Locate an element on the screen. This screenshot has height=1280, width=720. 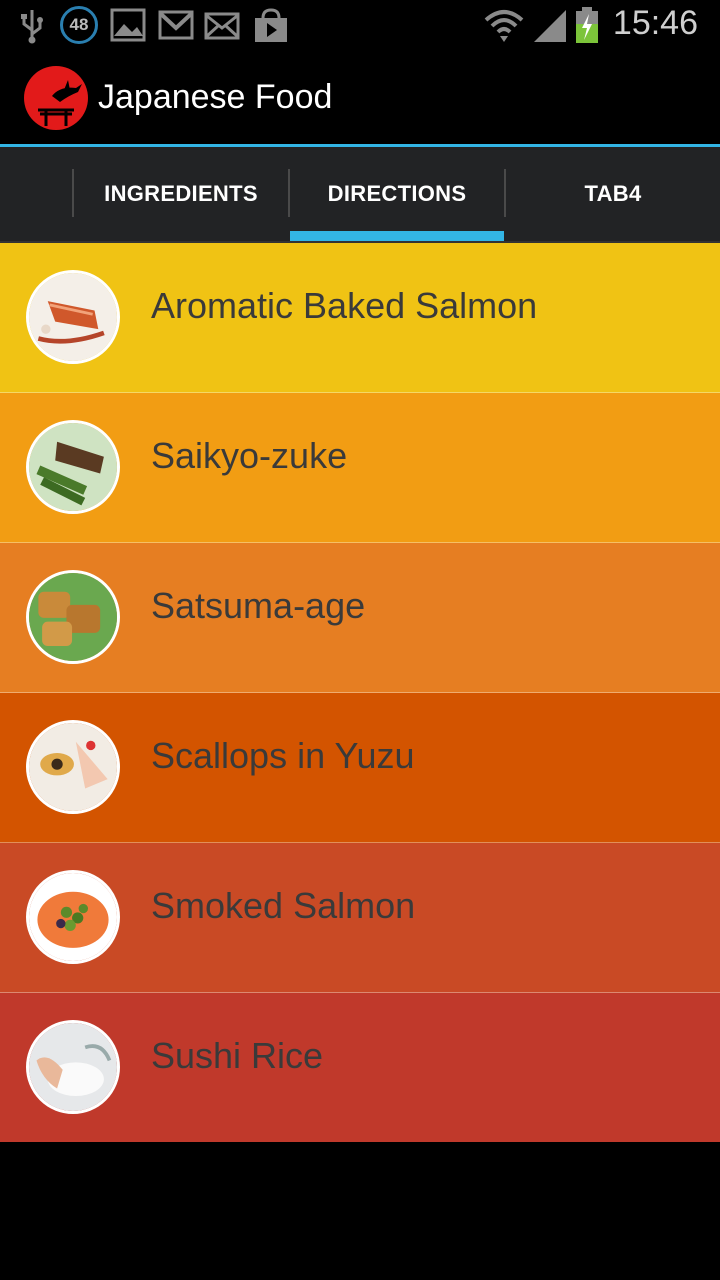
list-item: Smoked Salmon is located at coordinates (360, 918).